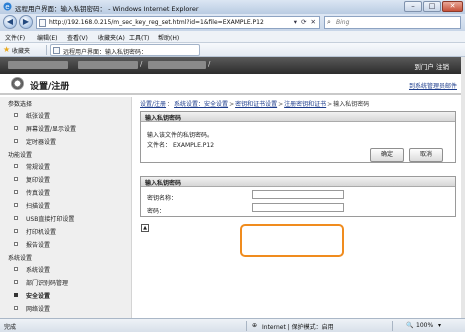  What do you see at coordinates (201, 104) in the screenshot?
I see `breadcrumb-security: 系统设置：安全设置` at bounding box center [201, 104].